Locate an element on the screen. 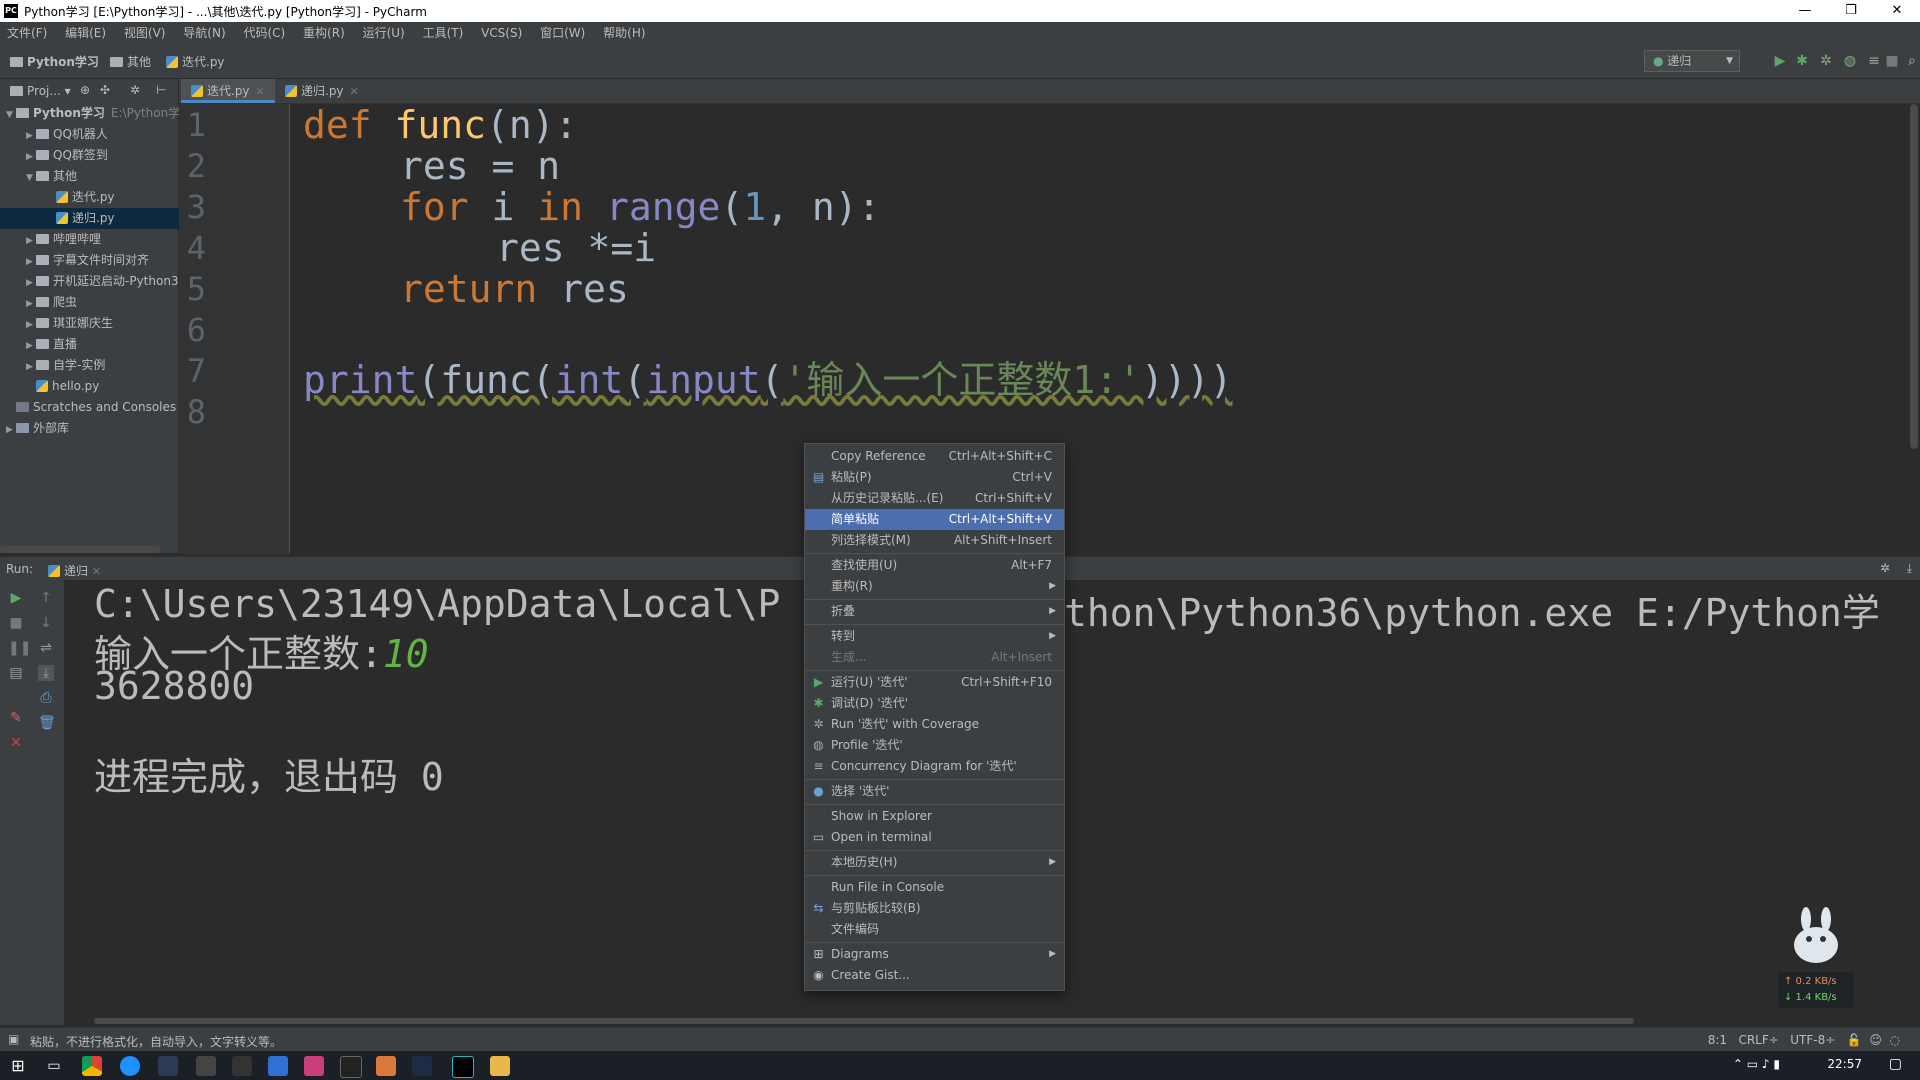  file-explorer-icon is located at coordinates (500, 1066).